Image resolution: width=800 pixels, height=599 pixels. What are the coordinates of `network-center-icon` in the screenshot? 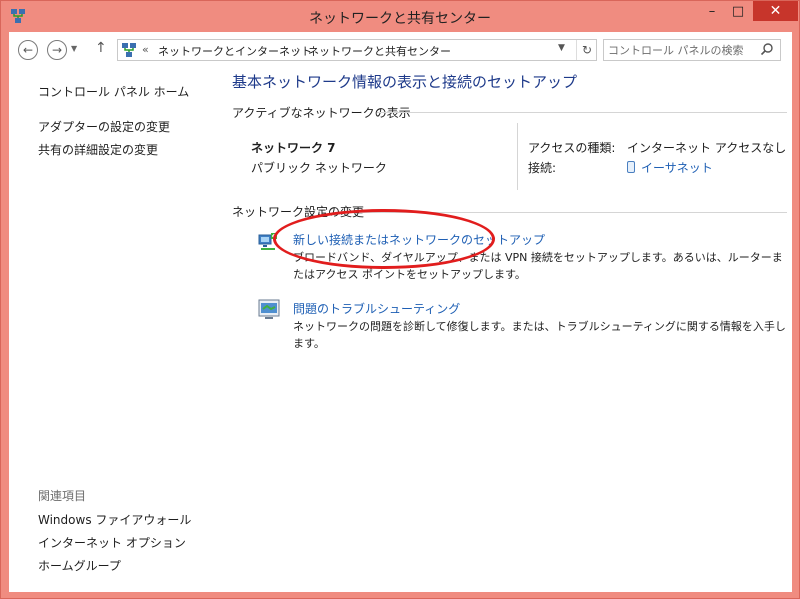 It's located at (129, 50).